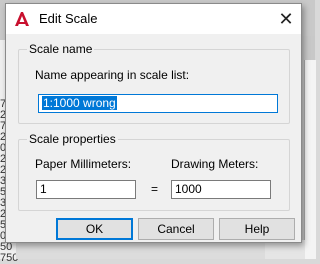  What do you see at coordinates (221, 189) in the screenshot?
I see `drawing-meters-input: 1000` at bounding box center [221, 189].